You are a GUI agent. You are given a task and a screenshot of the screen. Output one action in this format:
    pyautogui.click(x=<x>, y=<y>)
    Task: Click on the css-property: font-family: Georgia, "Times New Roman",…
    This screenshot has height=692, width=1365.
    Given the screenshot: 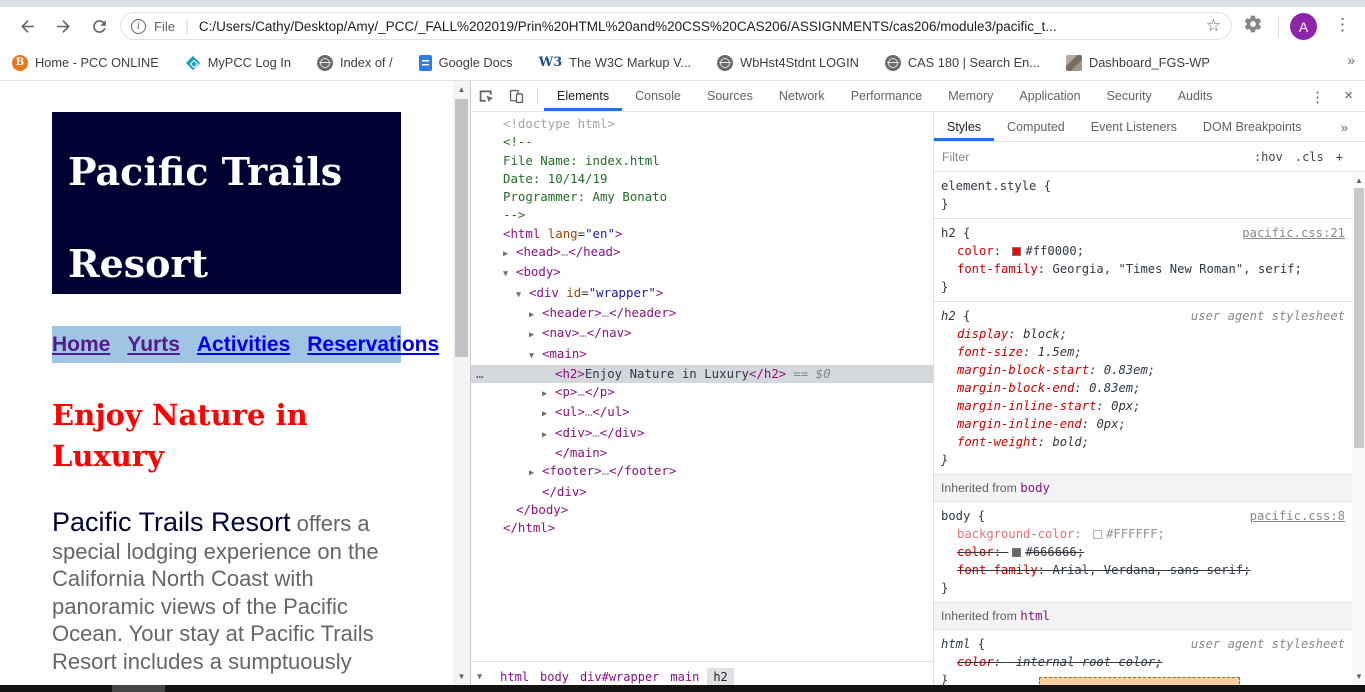 What is the action you would take?
    pyautogui.click(x=1144, y=269)
    